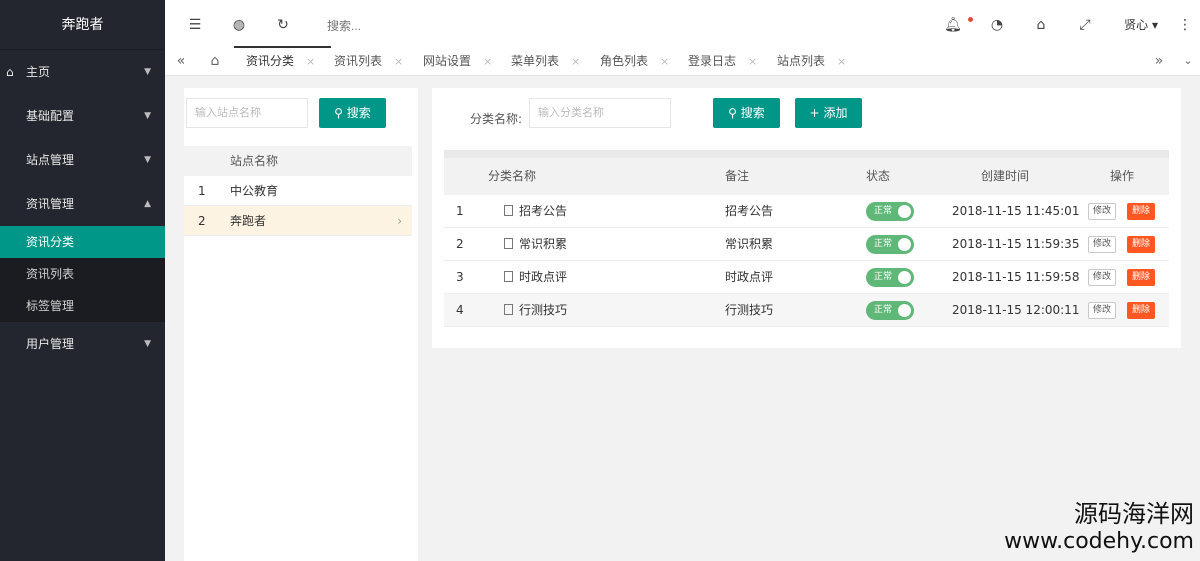 Image resolution: width=1200 pixels, height=561 pixels. Describe the element at coordinates (82, 242) in the screenshot. I see `sidebar-subitem-news-category: 资讯分类` at that location.